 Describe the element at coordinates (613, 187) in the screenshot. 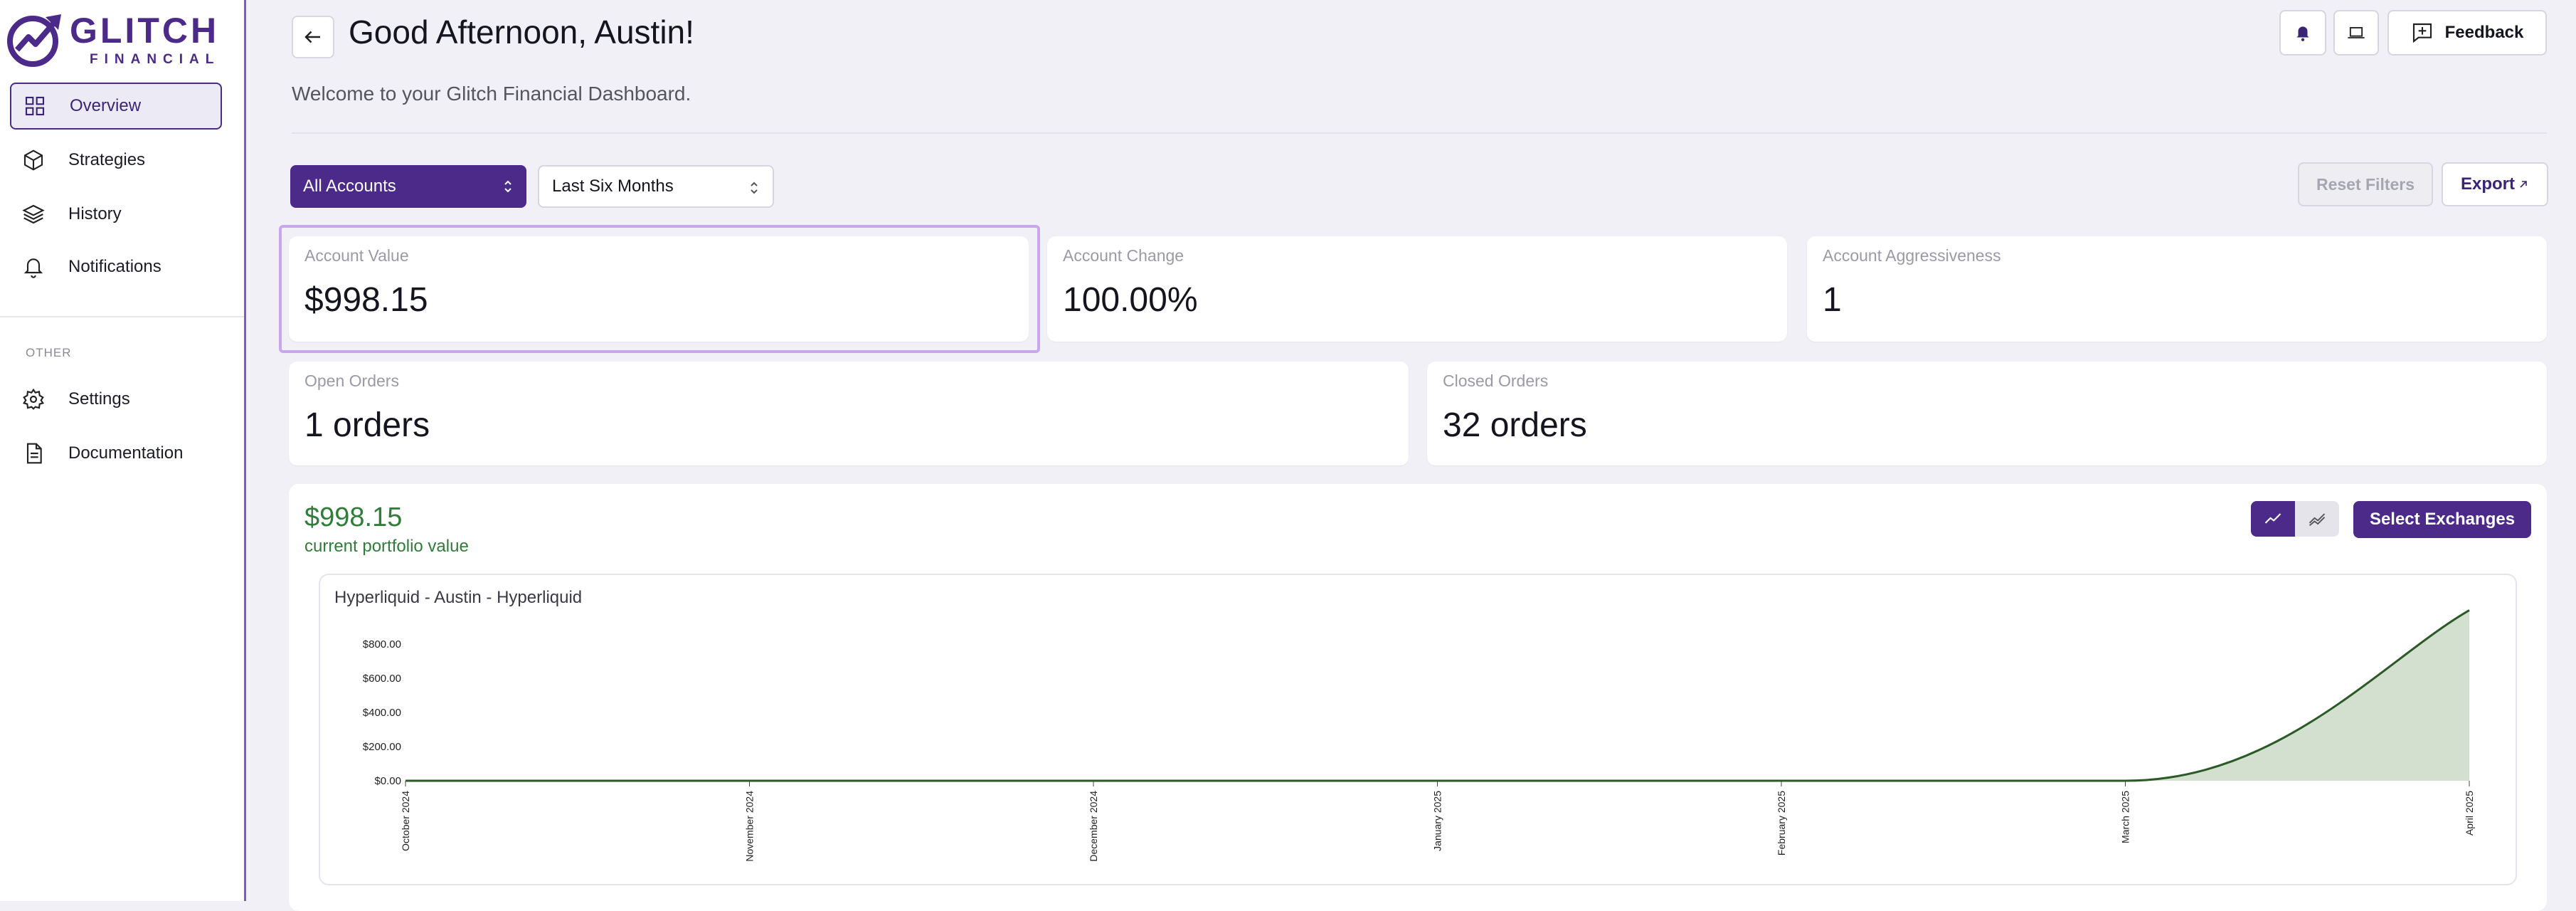

I see `period-select-value: Last Six Months` at that location.